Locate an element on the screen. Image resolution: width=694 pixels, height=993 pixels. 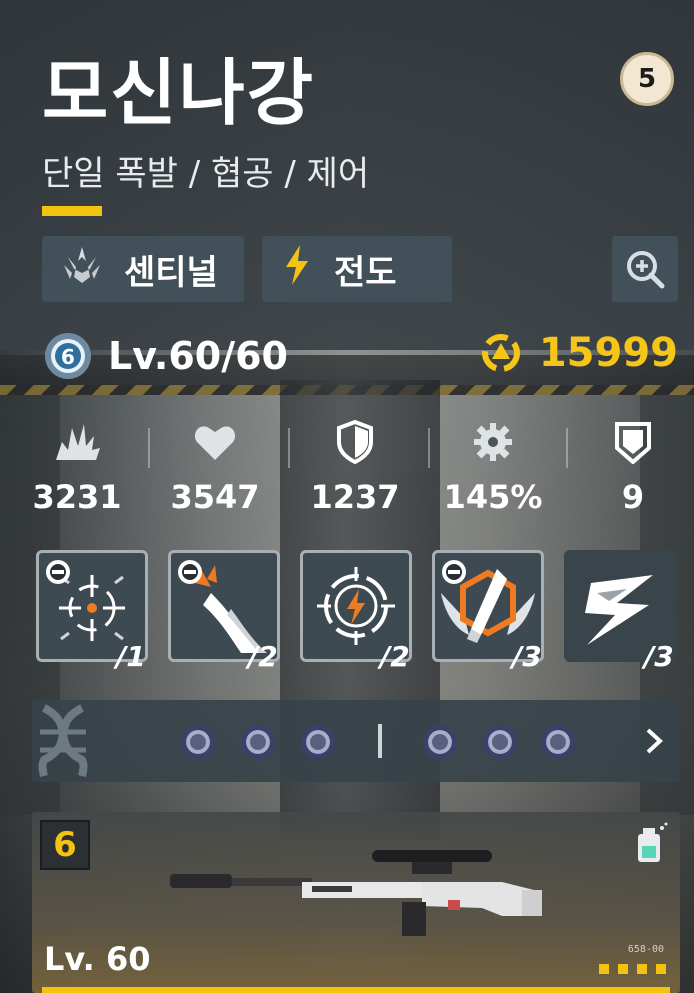
sniper-rifle-image is located at coordinates (356, 893).